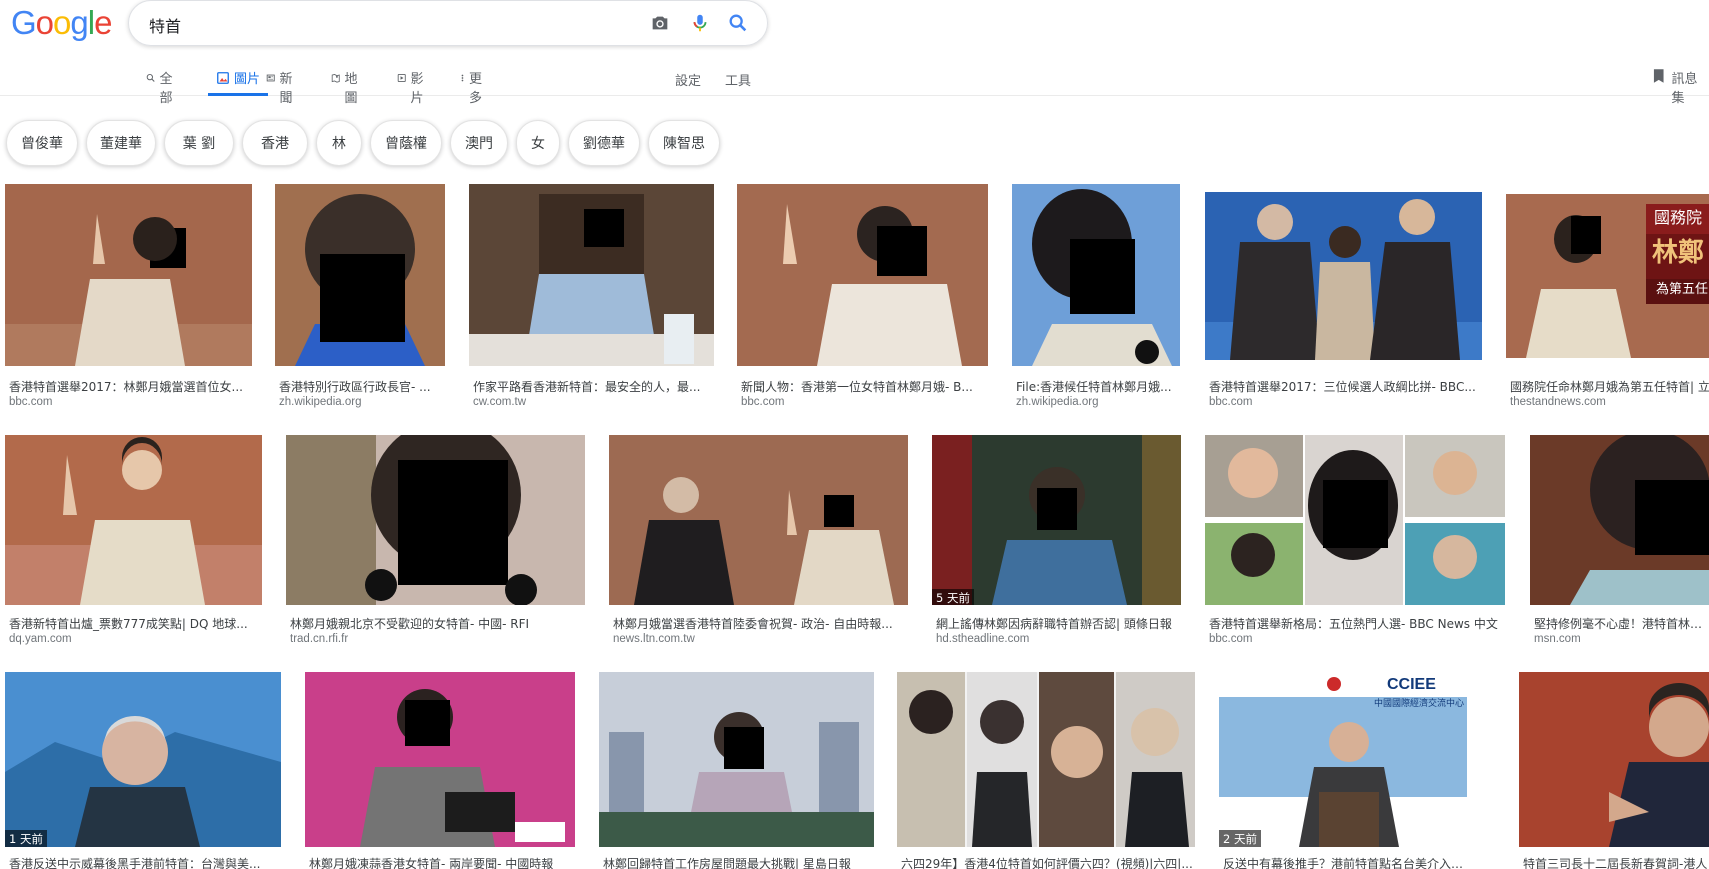 The width and height of the screenshot is (1709, 869). I want to click on result-caption: 國務院任命林鄭月娥為第五任特首| 立, so click(1609, 386).